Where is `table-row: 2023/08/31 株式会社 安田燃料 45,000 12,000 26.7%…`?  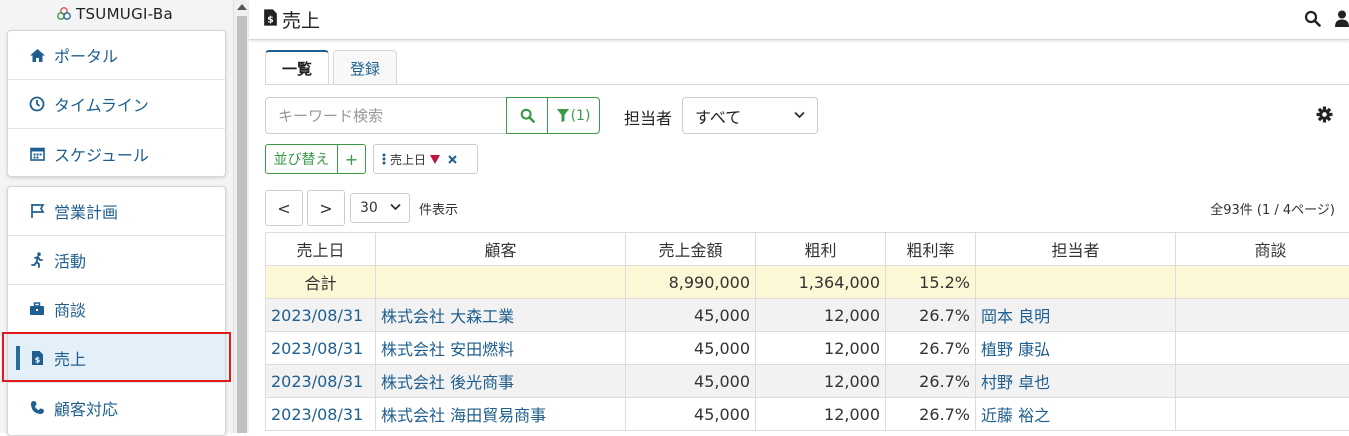 table-row: 2023/08/31 株式会社 安田燃料 45,000 12,000 26.7%… is located at coordinates (807, 348).